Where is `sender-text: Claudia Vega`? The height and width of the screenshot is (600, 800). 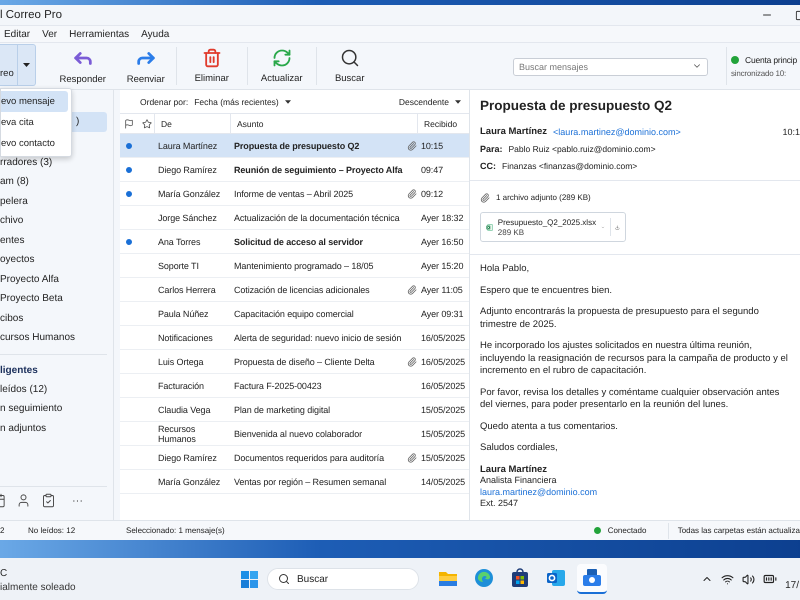 sender-text: Claudia Vega is located at coordinates (184, 409).